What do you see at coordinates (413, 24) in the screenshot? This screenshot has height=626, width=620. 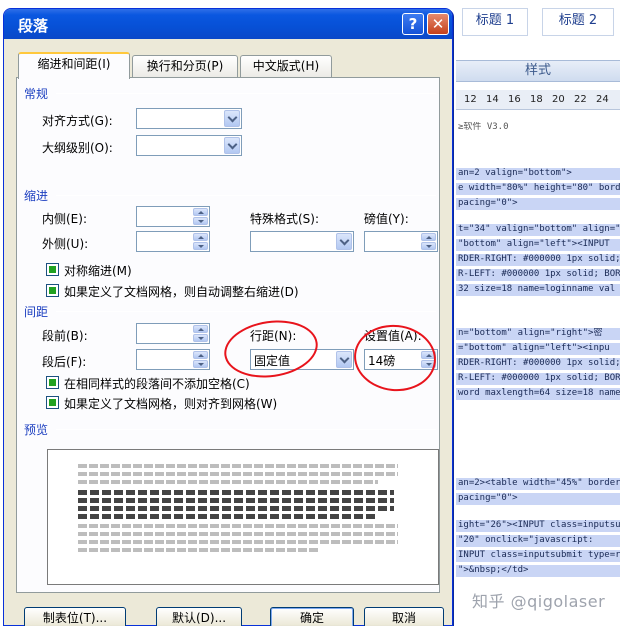 I see `help-button: ?` at bounding box center [413, 24].